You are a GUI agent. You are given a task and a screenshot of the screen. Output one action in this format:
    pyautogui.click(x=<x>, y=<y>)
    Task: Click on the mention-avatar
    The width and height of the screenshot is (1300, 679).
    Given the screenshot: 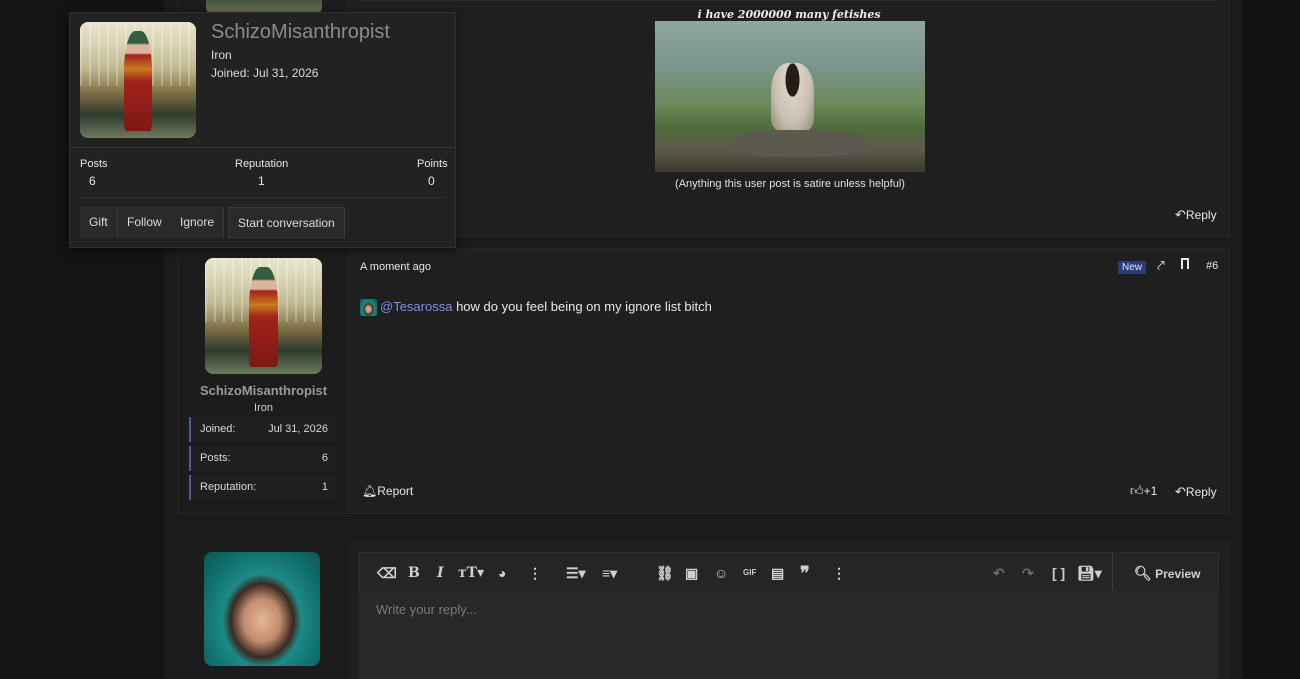 What is the action you would take?
    pyautogui.click(x=368, y=307)
    